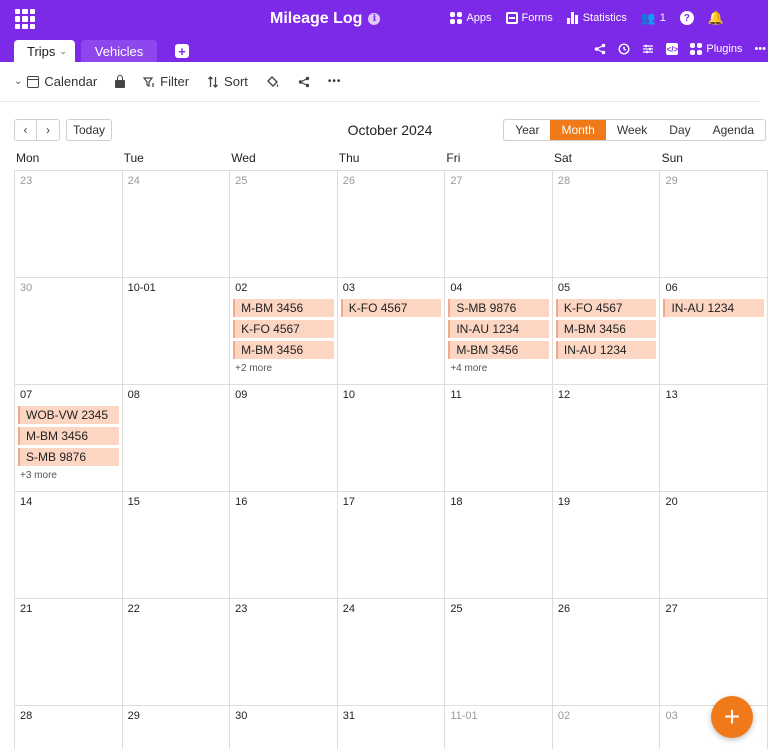 This screenshot has width=768, height=749. What do you see at coordinates (68, 475) in the screenshot?
I see `more-events-link: +3 more` at bounding box center [68, 475].